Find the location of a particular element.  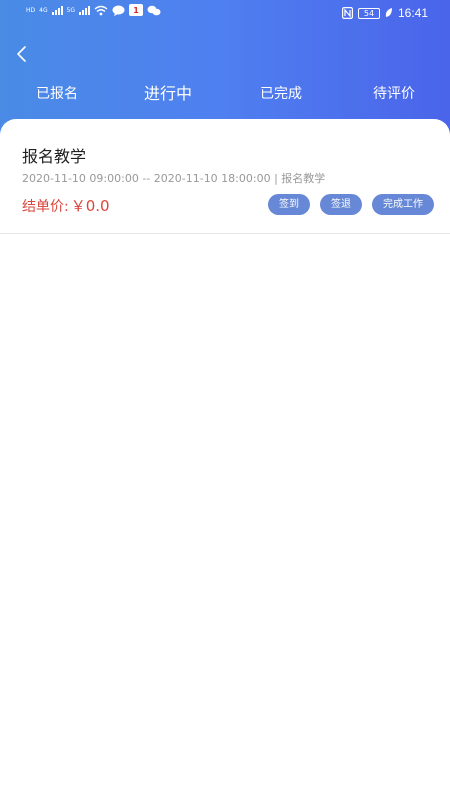

order-price: 结单价: ￥0.0 is located at coordinates (66, 206).